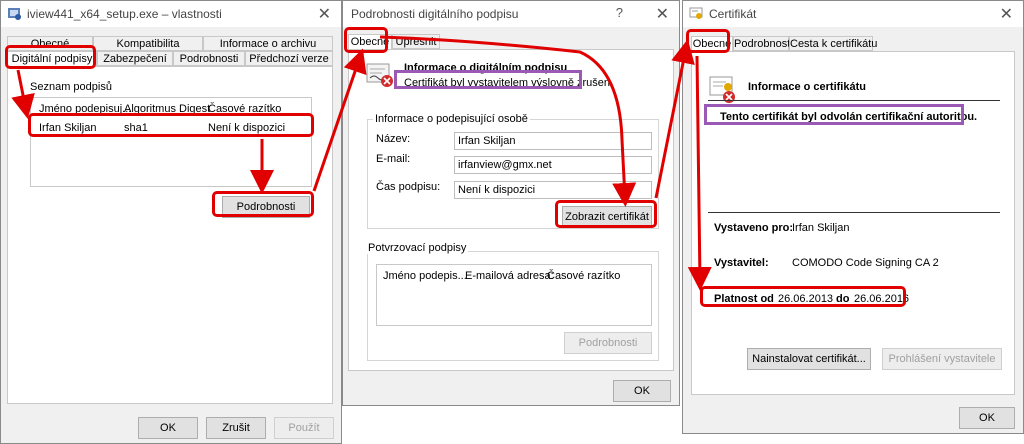  Describe the element at coordinates (865, 263) in the screenshot. I see `issuer-value: COMODO Code Signing CA 2` at that location.